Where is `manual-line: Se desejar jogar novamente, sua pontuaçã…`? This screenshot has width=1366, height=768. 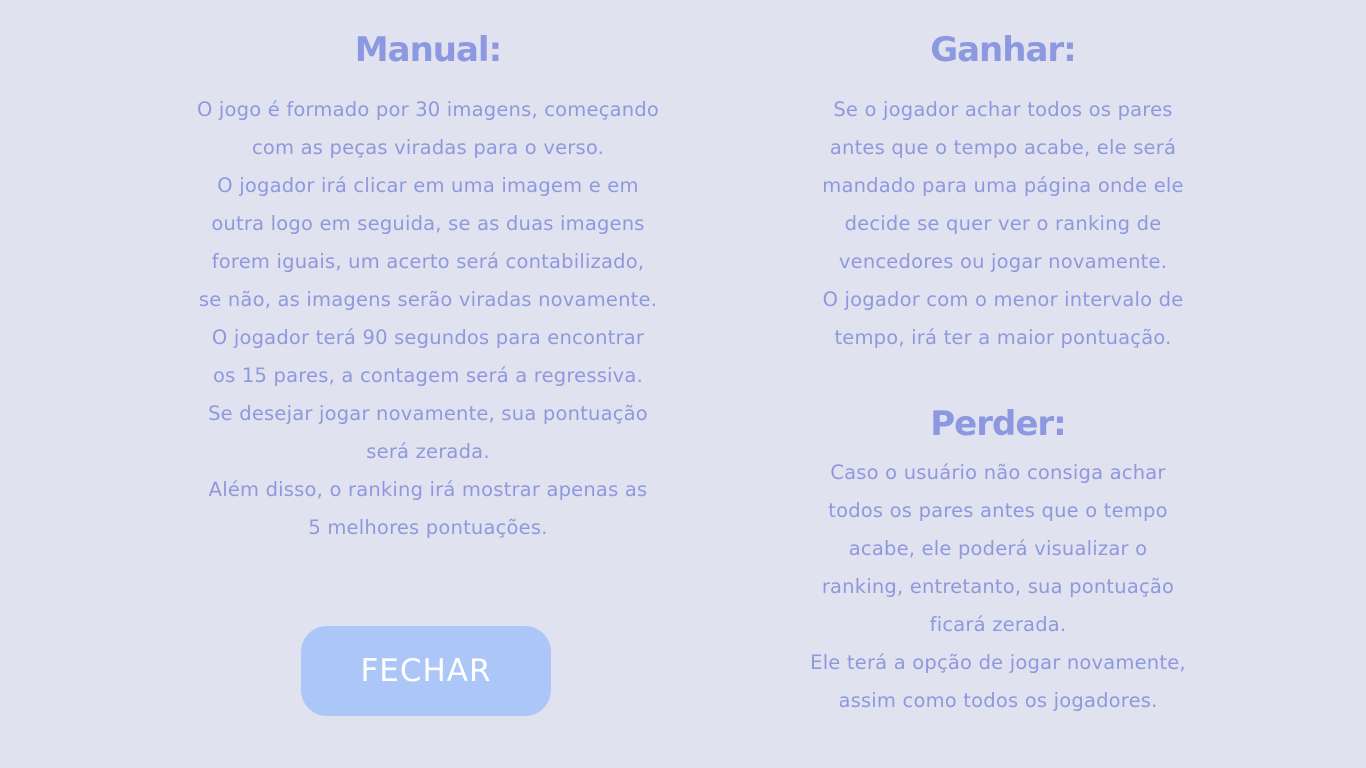
manual-line: Se desejar jogar novamente, sua pontuaçã… is located at coordinates (428, 413).